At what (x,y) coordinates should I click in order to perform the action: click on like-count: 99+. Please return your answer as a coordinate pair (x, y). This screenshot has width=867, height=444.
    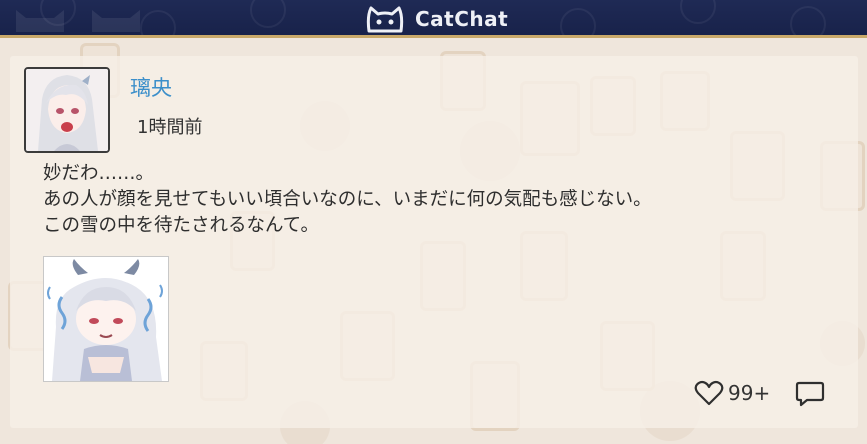
    Looking at the image, I should click on (749, 393).